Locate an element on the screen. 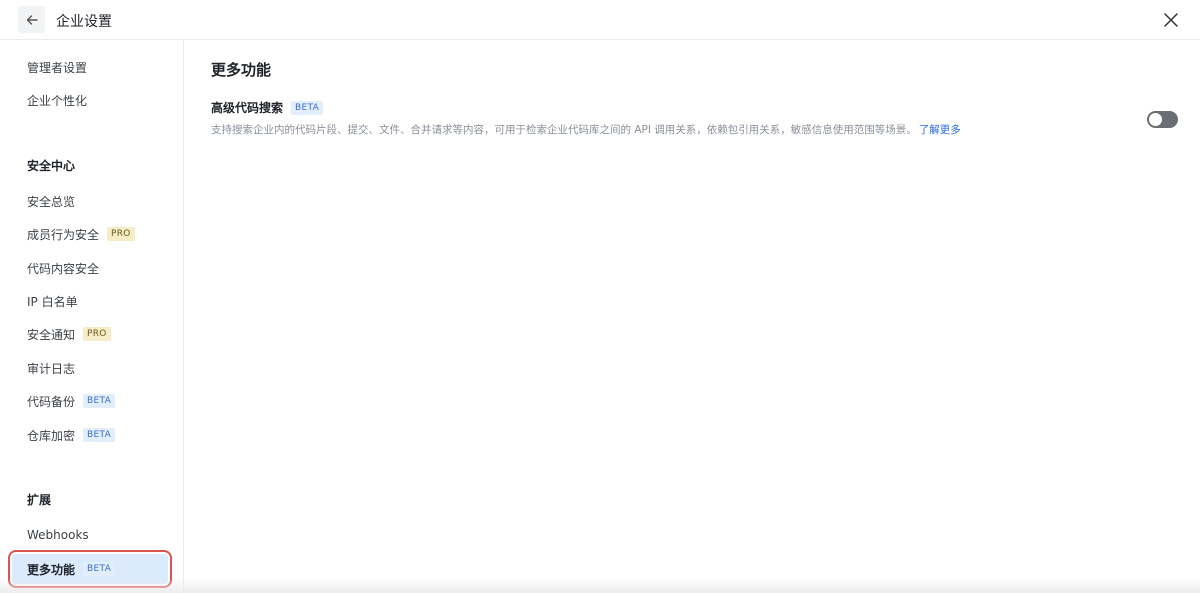 The height and width of the screenshot is (593, 1200). sidebar-item-label: 代码备份 is located at coordinates (51, 401).